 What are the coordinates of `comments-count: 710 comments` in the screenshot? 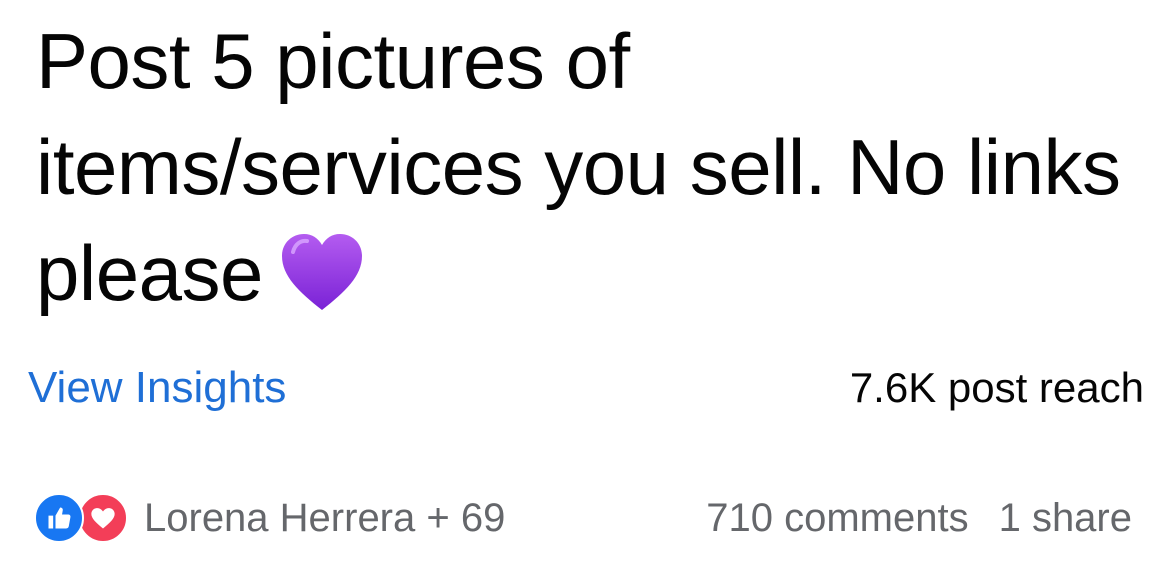 It's located at (837, 518).